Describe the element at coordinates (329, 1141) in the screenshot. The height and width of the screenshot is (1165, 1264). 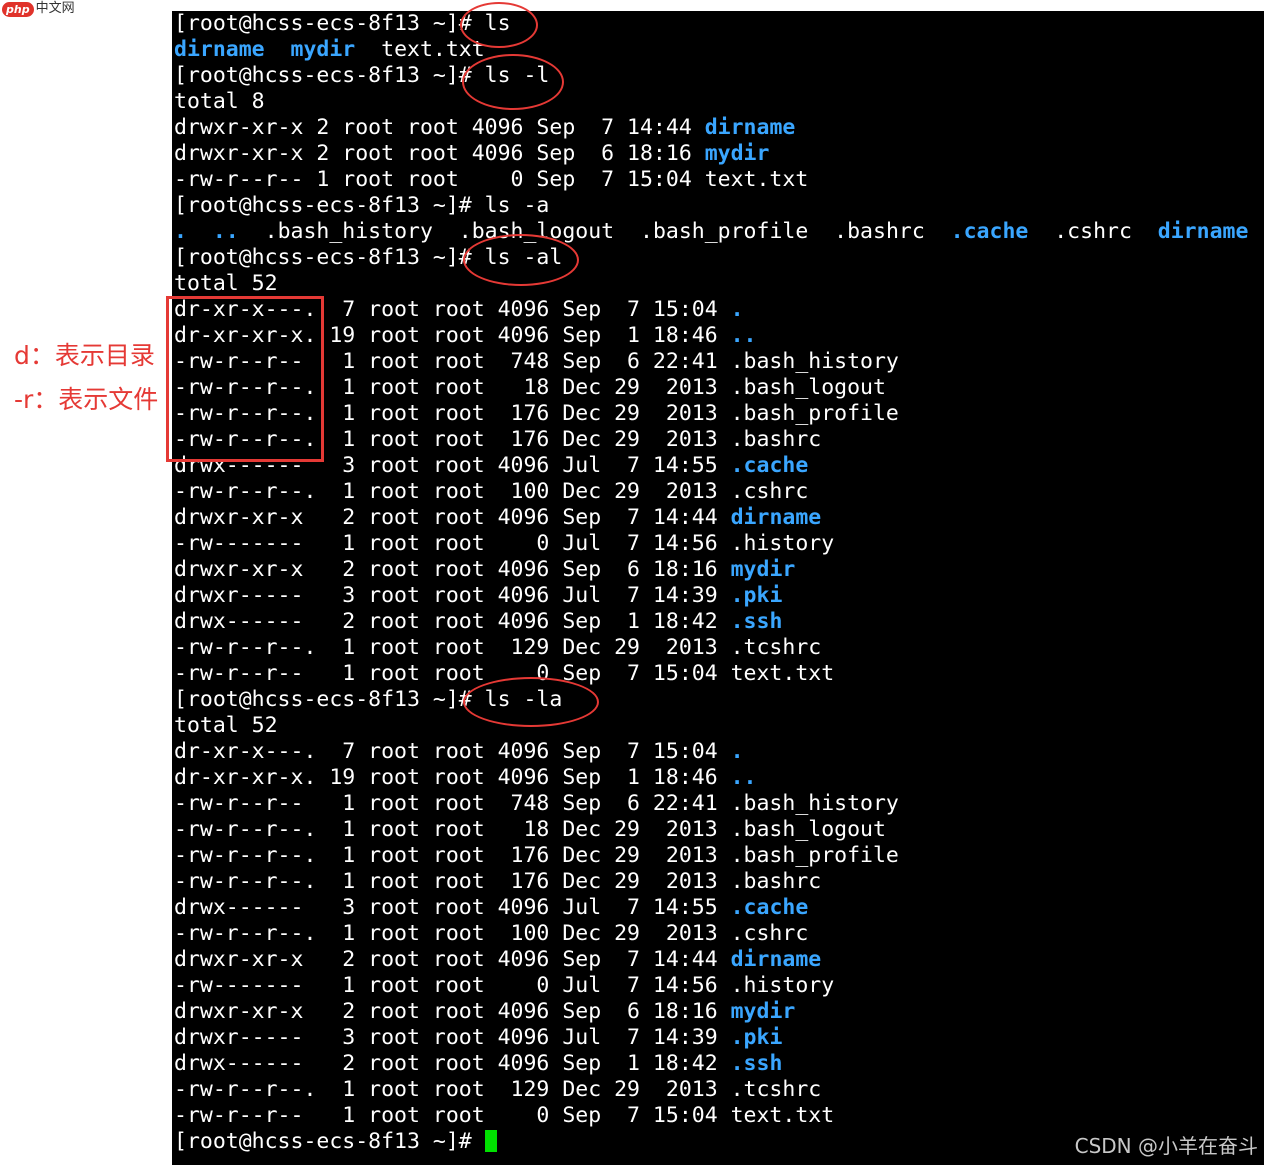
I see `terminal-text: [root@hcss-ecs-8f13 ~]#` at that location.